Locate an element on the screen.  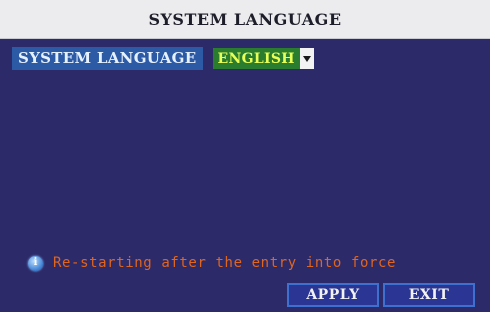
exit-button: EXIT is located at coordinates (429, 295).